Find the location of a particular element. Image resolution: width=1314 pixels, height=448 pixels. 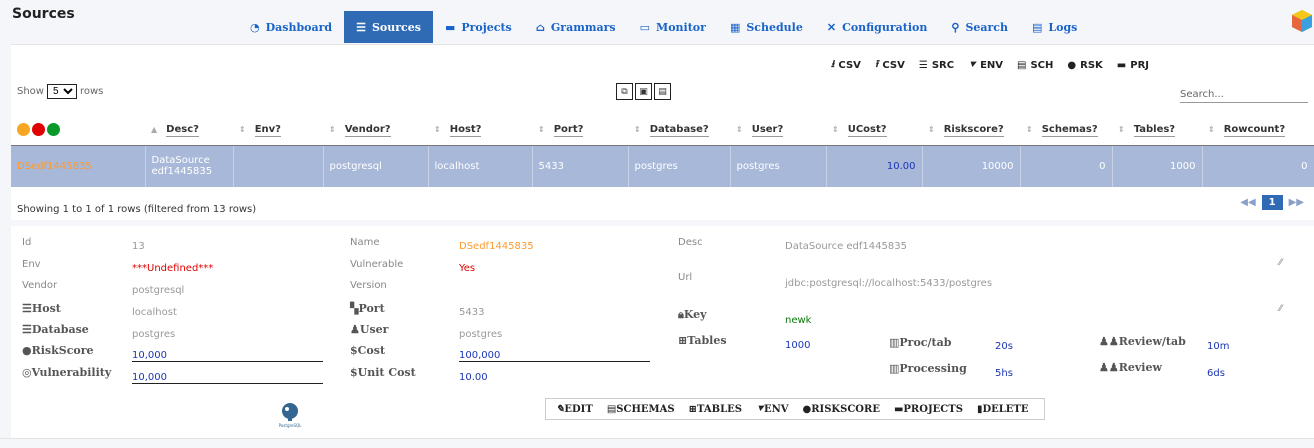

col-ucost: ⇕ UCost? is located at coordinates (874, 130).